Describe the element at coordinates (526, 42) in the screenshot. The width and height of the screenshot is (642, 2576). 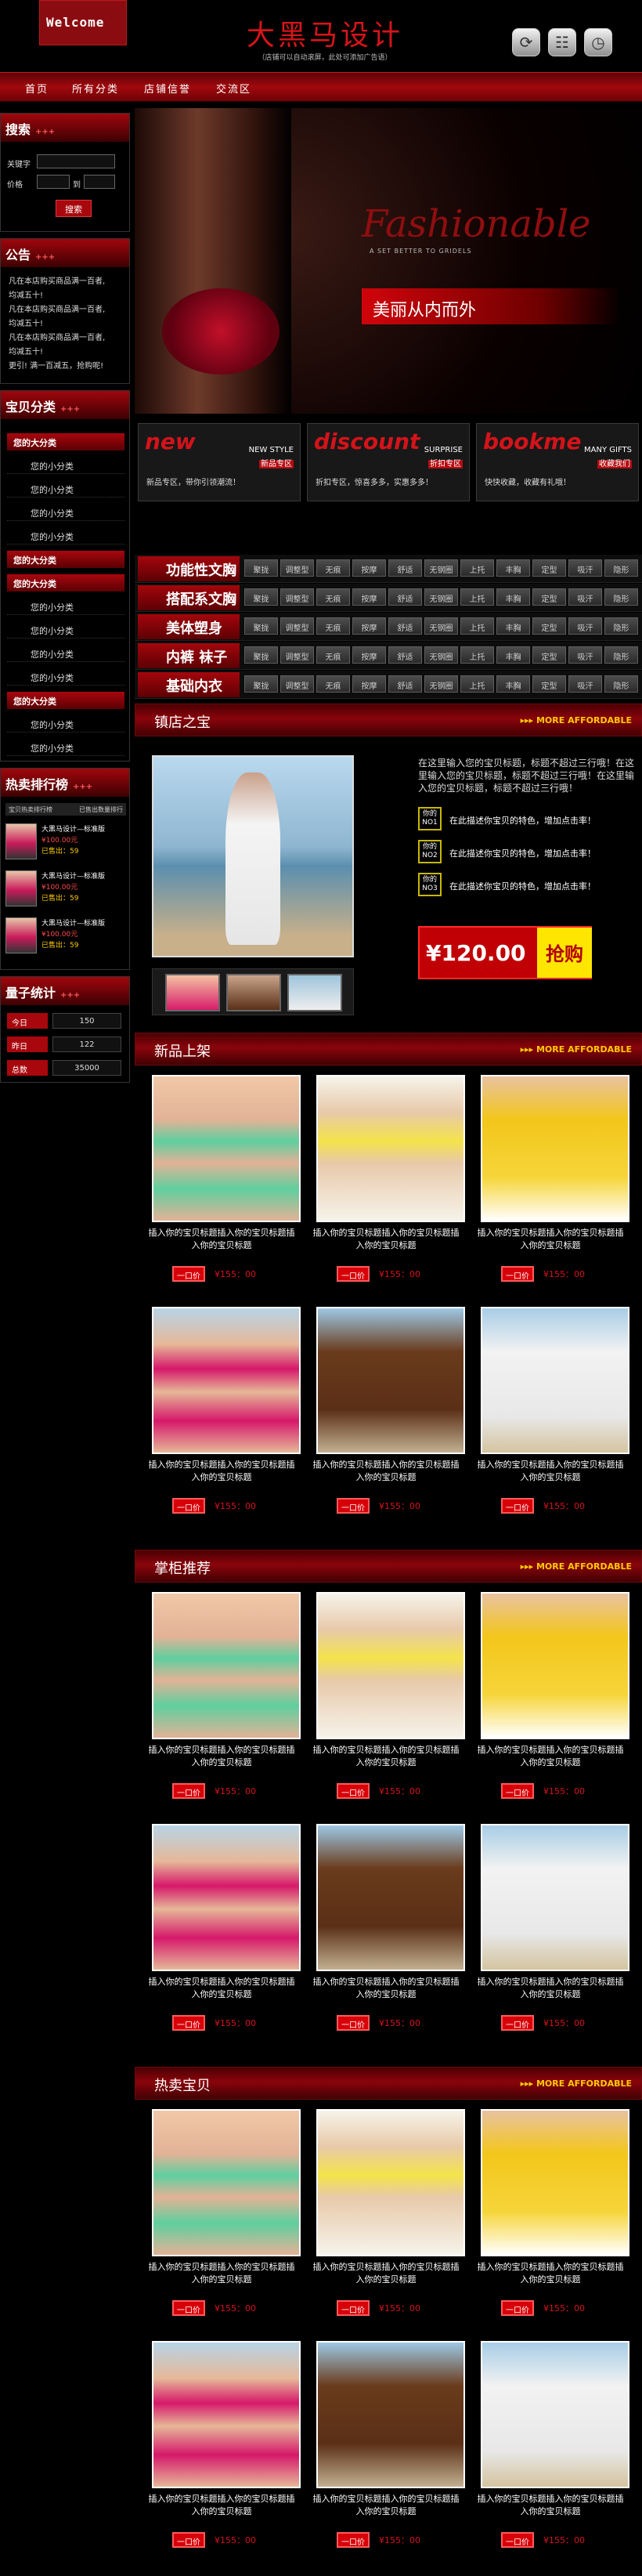
I see `refresh-icon: ⟳` at that location.